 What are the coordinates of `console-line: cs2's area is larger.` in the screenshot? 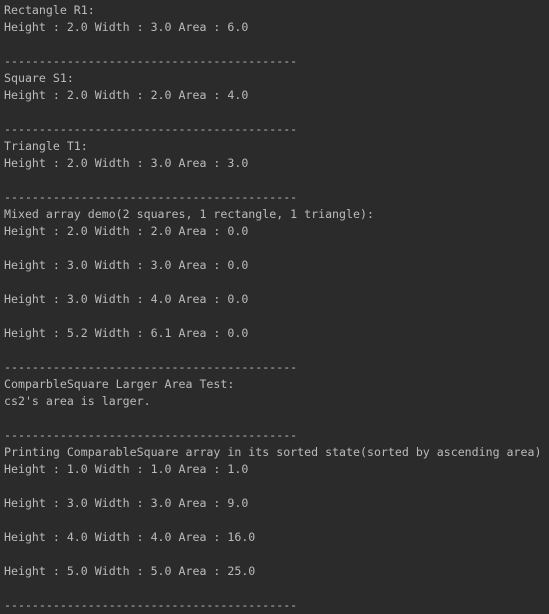 It's located at (77, 401).